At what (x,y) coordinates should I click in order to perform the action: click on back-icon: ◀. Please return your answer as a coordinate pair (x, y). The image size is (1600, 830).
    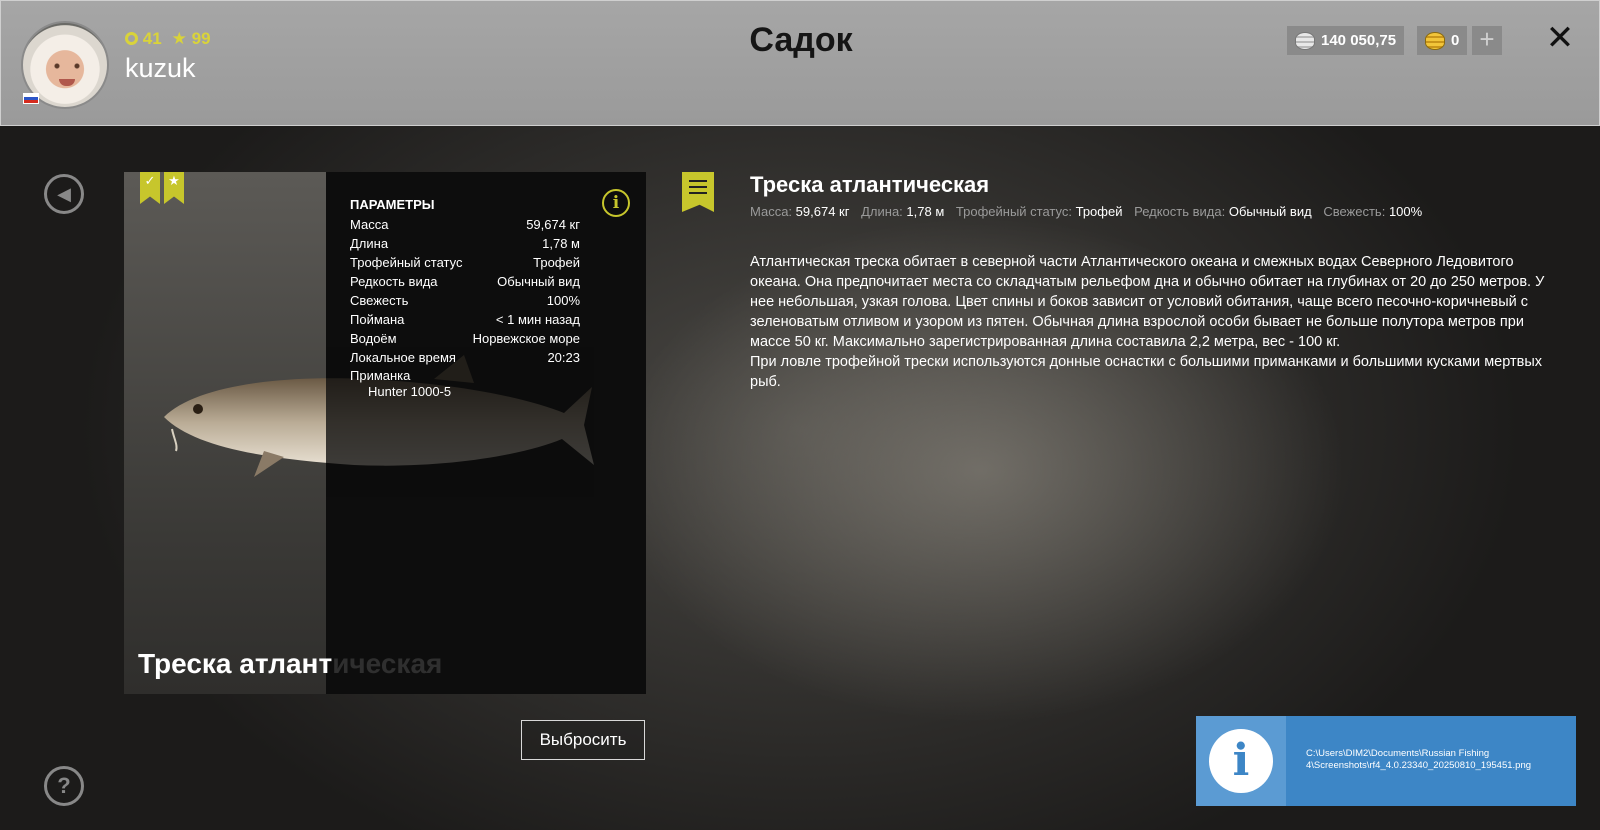
    Looking at the image, I should click on (64, 194).